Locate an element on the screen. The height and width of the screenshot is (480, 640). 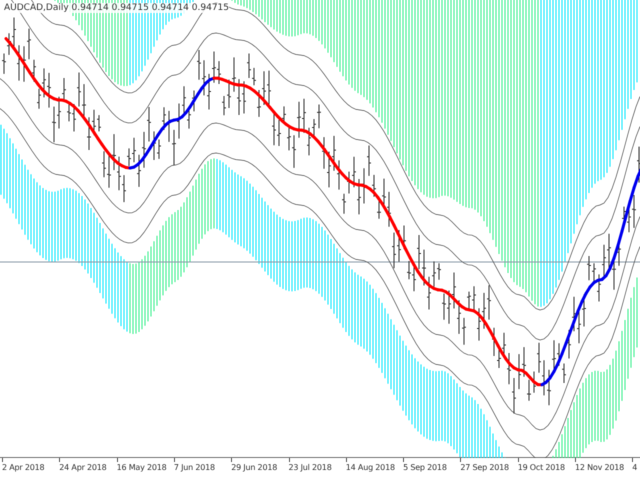
date-label: 27 Sep 2018 is located at coordinates (484, 465).